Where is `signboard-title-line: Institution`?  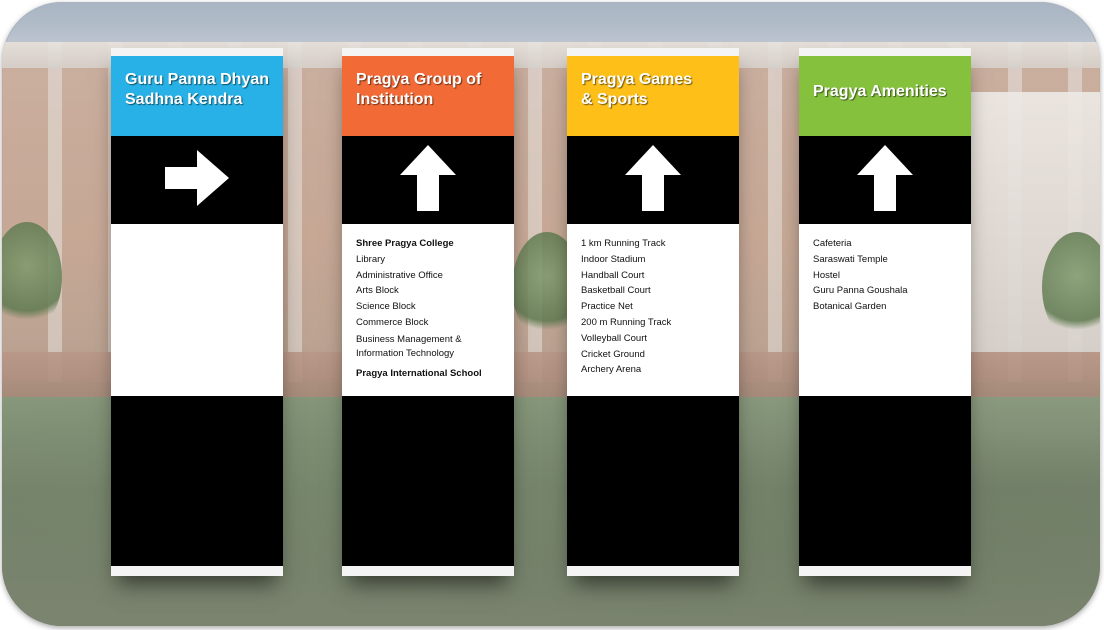
signboard-title-line: Institution is located at coordinates (395, 99).